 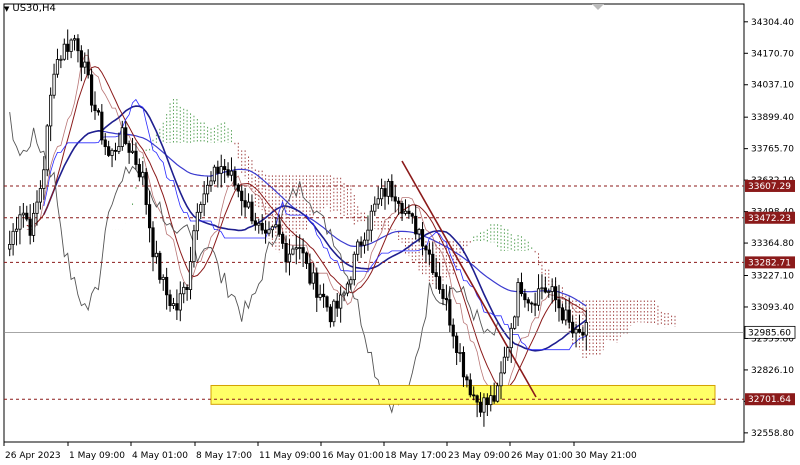 What do you see at coordinates (469, 279) in the screenshot?
I see `trendline` at bounding box center [469, 279].